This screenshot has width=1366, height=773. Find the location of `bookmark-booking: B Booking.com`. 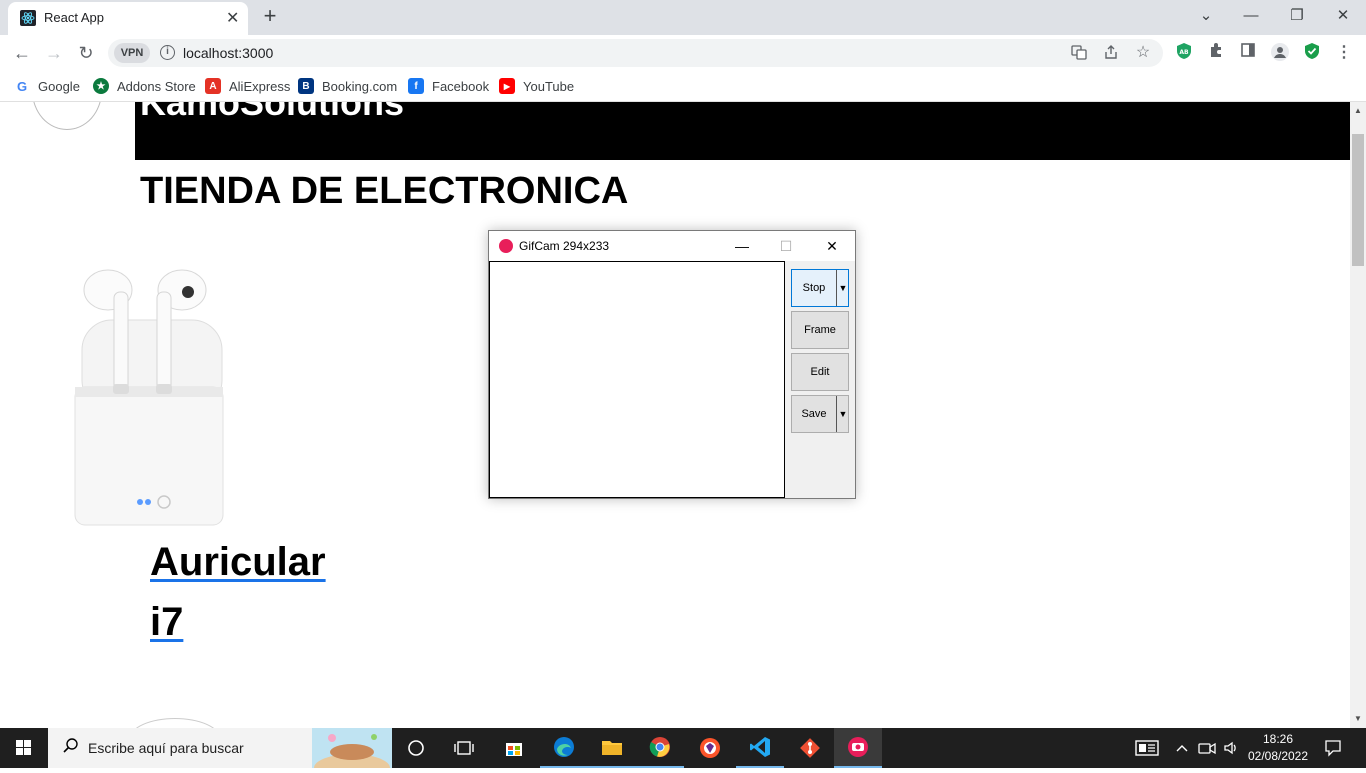

bookmark-booking: B Booking.com is located at coordinates (347, 86).